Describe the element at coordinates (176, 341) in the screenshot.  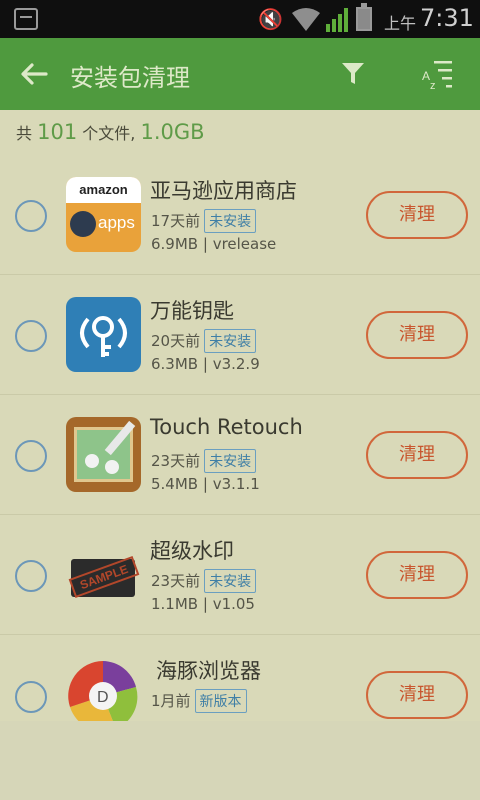
I see `app-age: 20天前` at that location.